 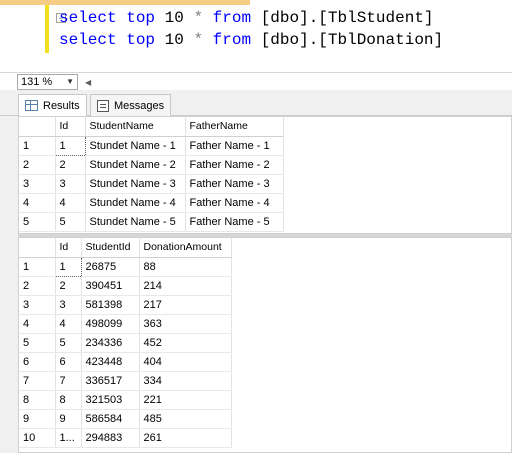 I want to click on cell-id: 9, so click(x=68, y=419).